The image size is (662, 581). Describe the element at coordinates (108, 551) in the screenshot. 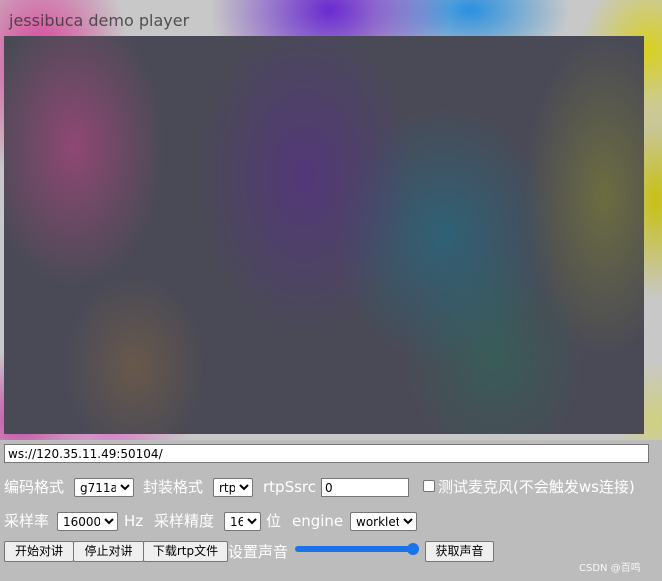

I see `stop-talk-button: 停止对讲` at that location.